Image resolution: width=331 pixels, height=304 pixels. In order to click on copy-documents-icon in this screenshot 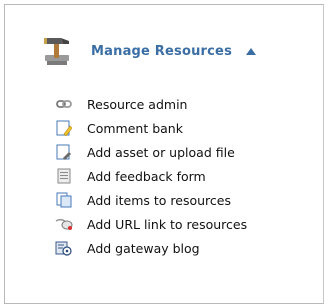, I will do `click(64, 200)`.